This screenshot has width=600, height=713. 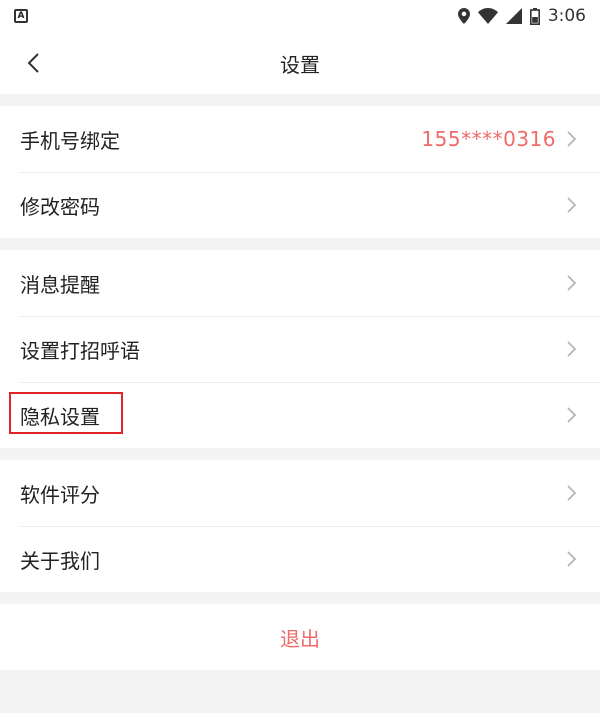 I want to click on row-label: 修改密码, so click(x=60, y=206).